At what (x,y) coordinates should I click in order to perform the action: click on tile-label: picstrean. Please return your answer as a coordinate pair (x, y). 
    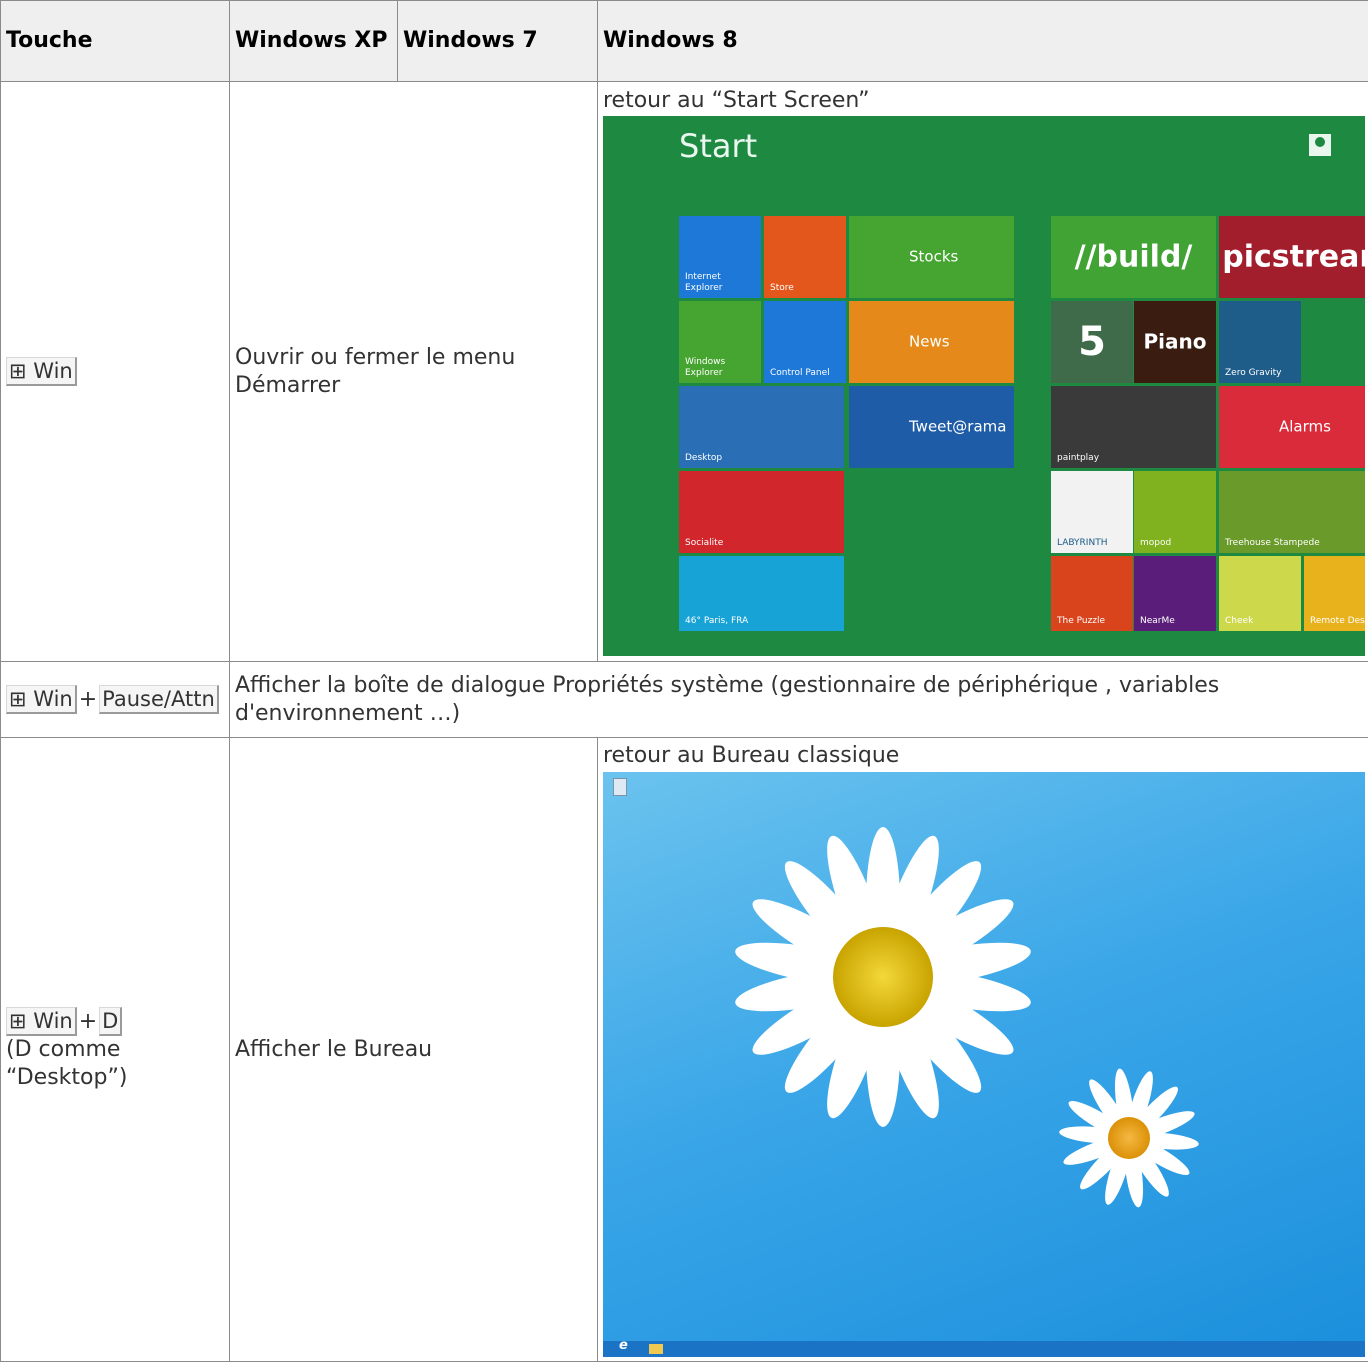
    Looking at the image, I should click on (1292, 258).